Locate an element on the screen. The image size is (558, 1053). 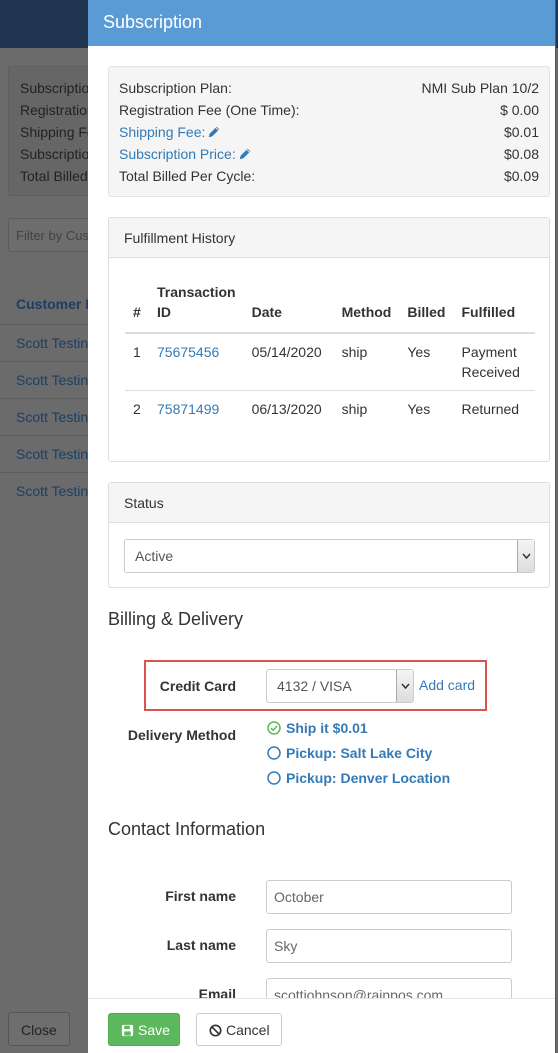
registration-value: $ 0.00 is located at coordinates (519, 110).